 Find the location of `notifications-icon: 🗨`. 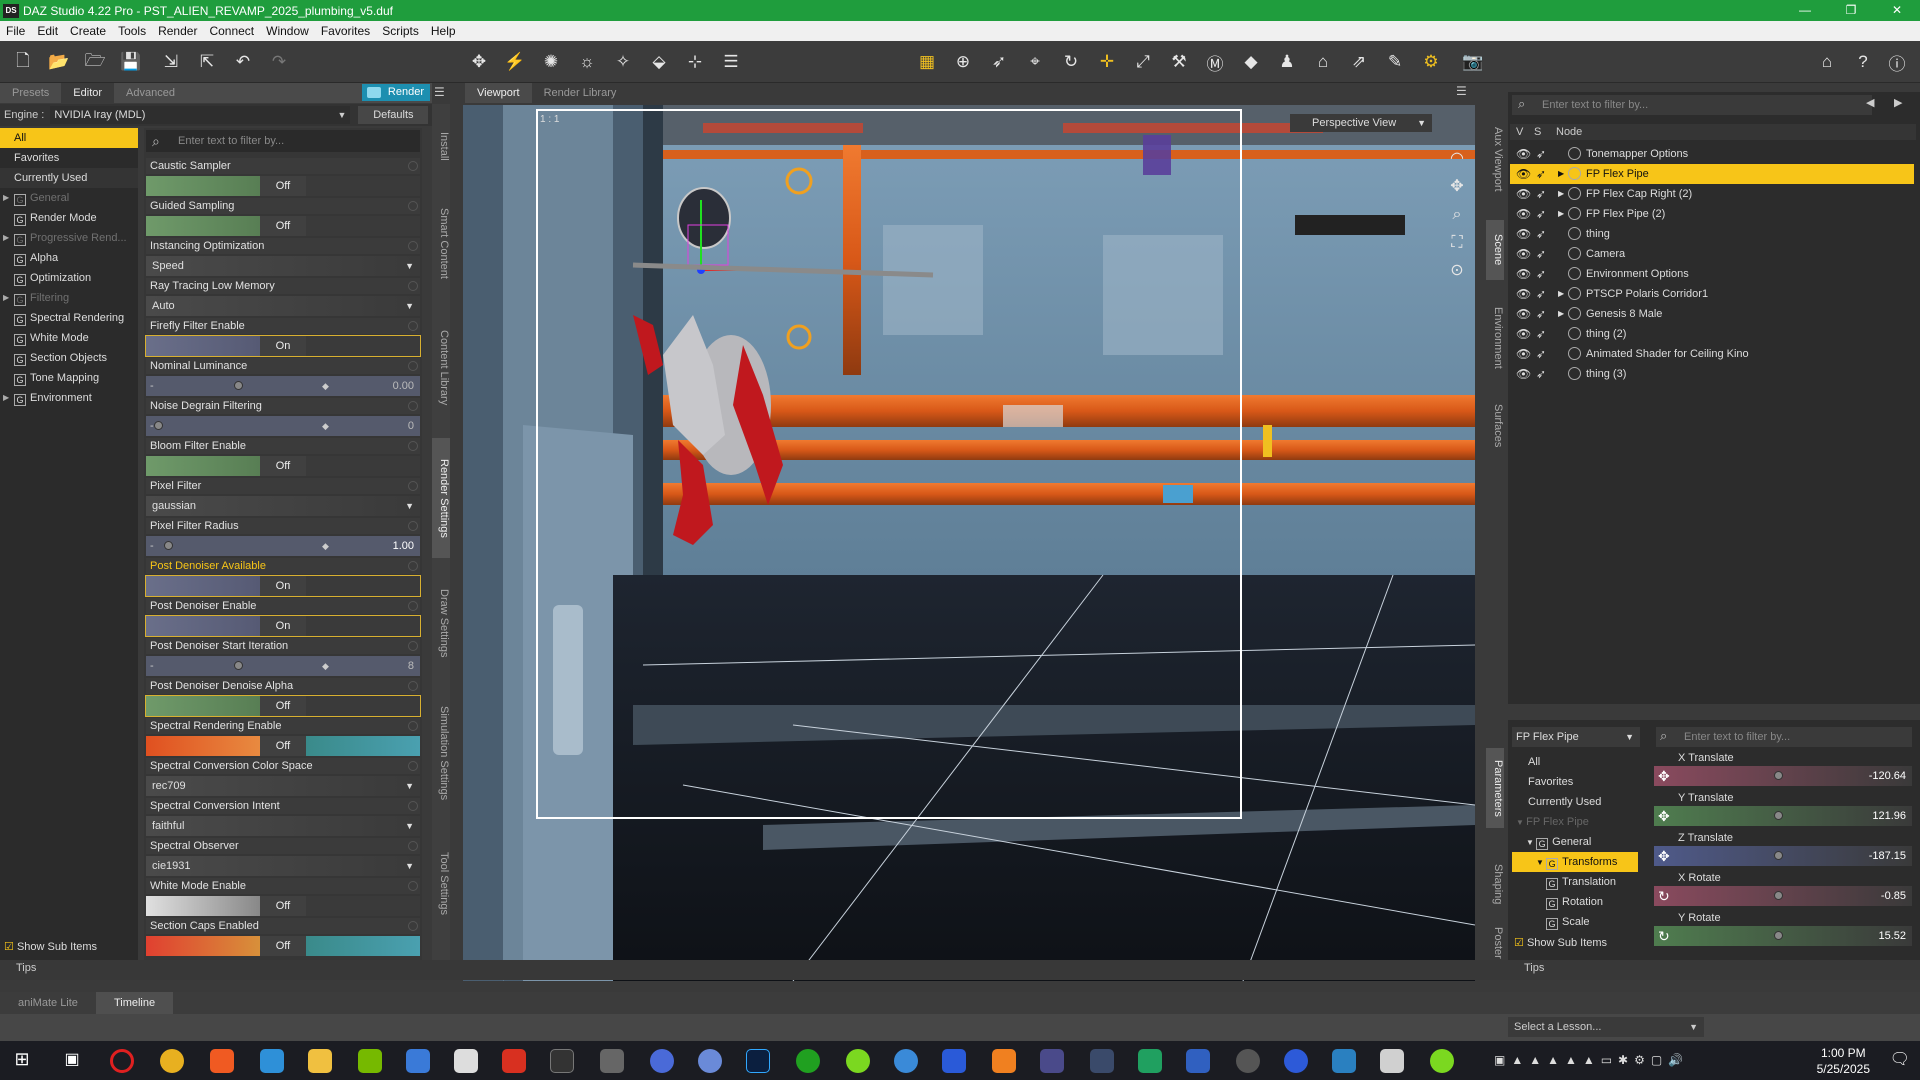

notifications-icon: 🗨 is located at coordinates (1900, 1059).